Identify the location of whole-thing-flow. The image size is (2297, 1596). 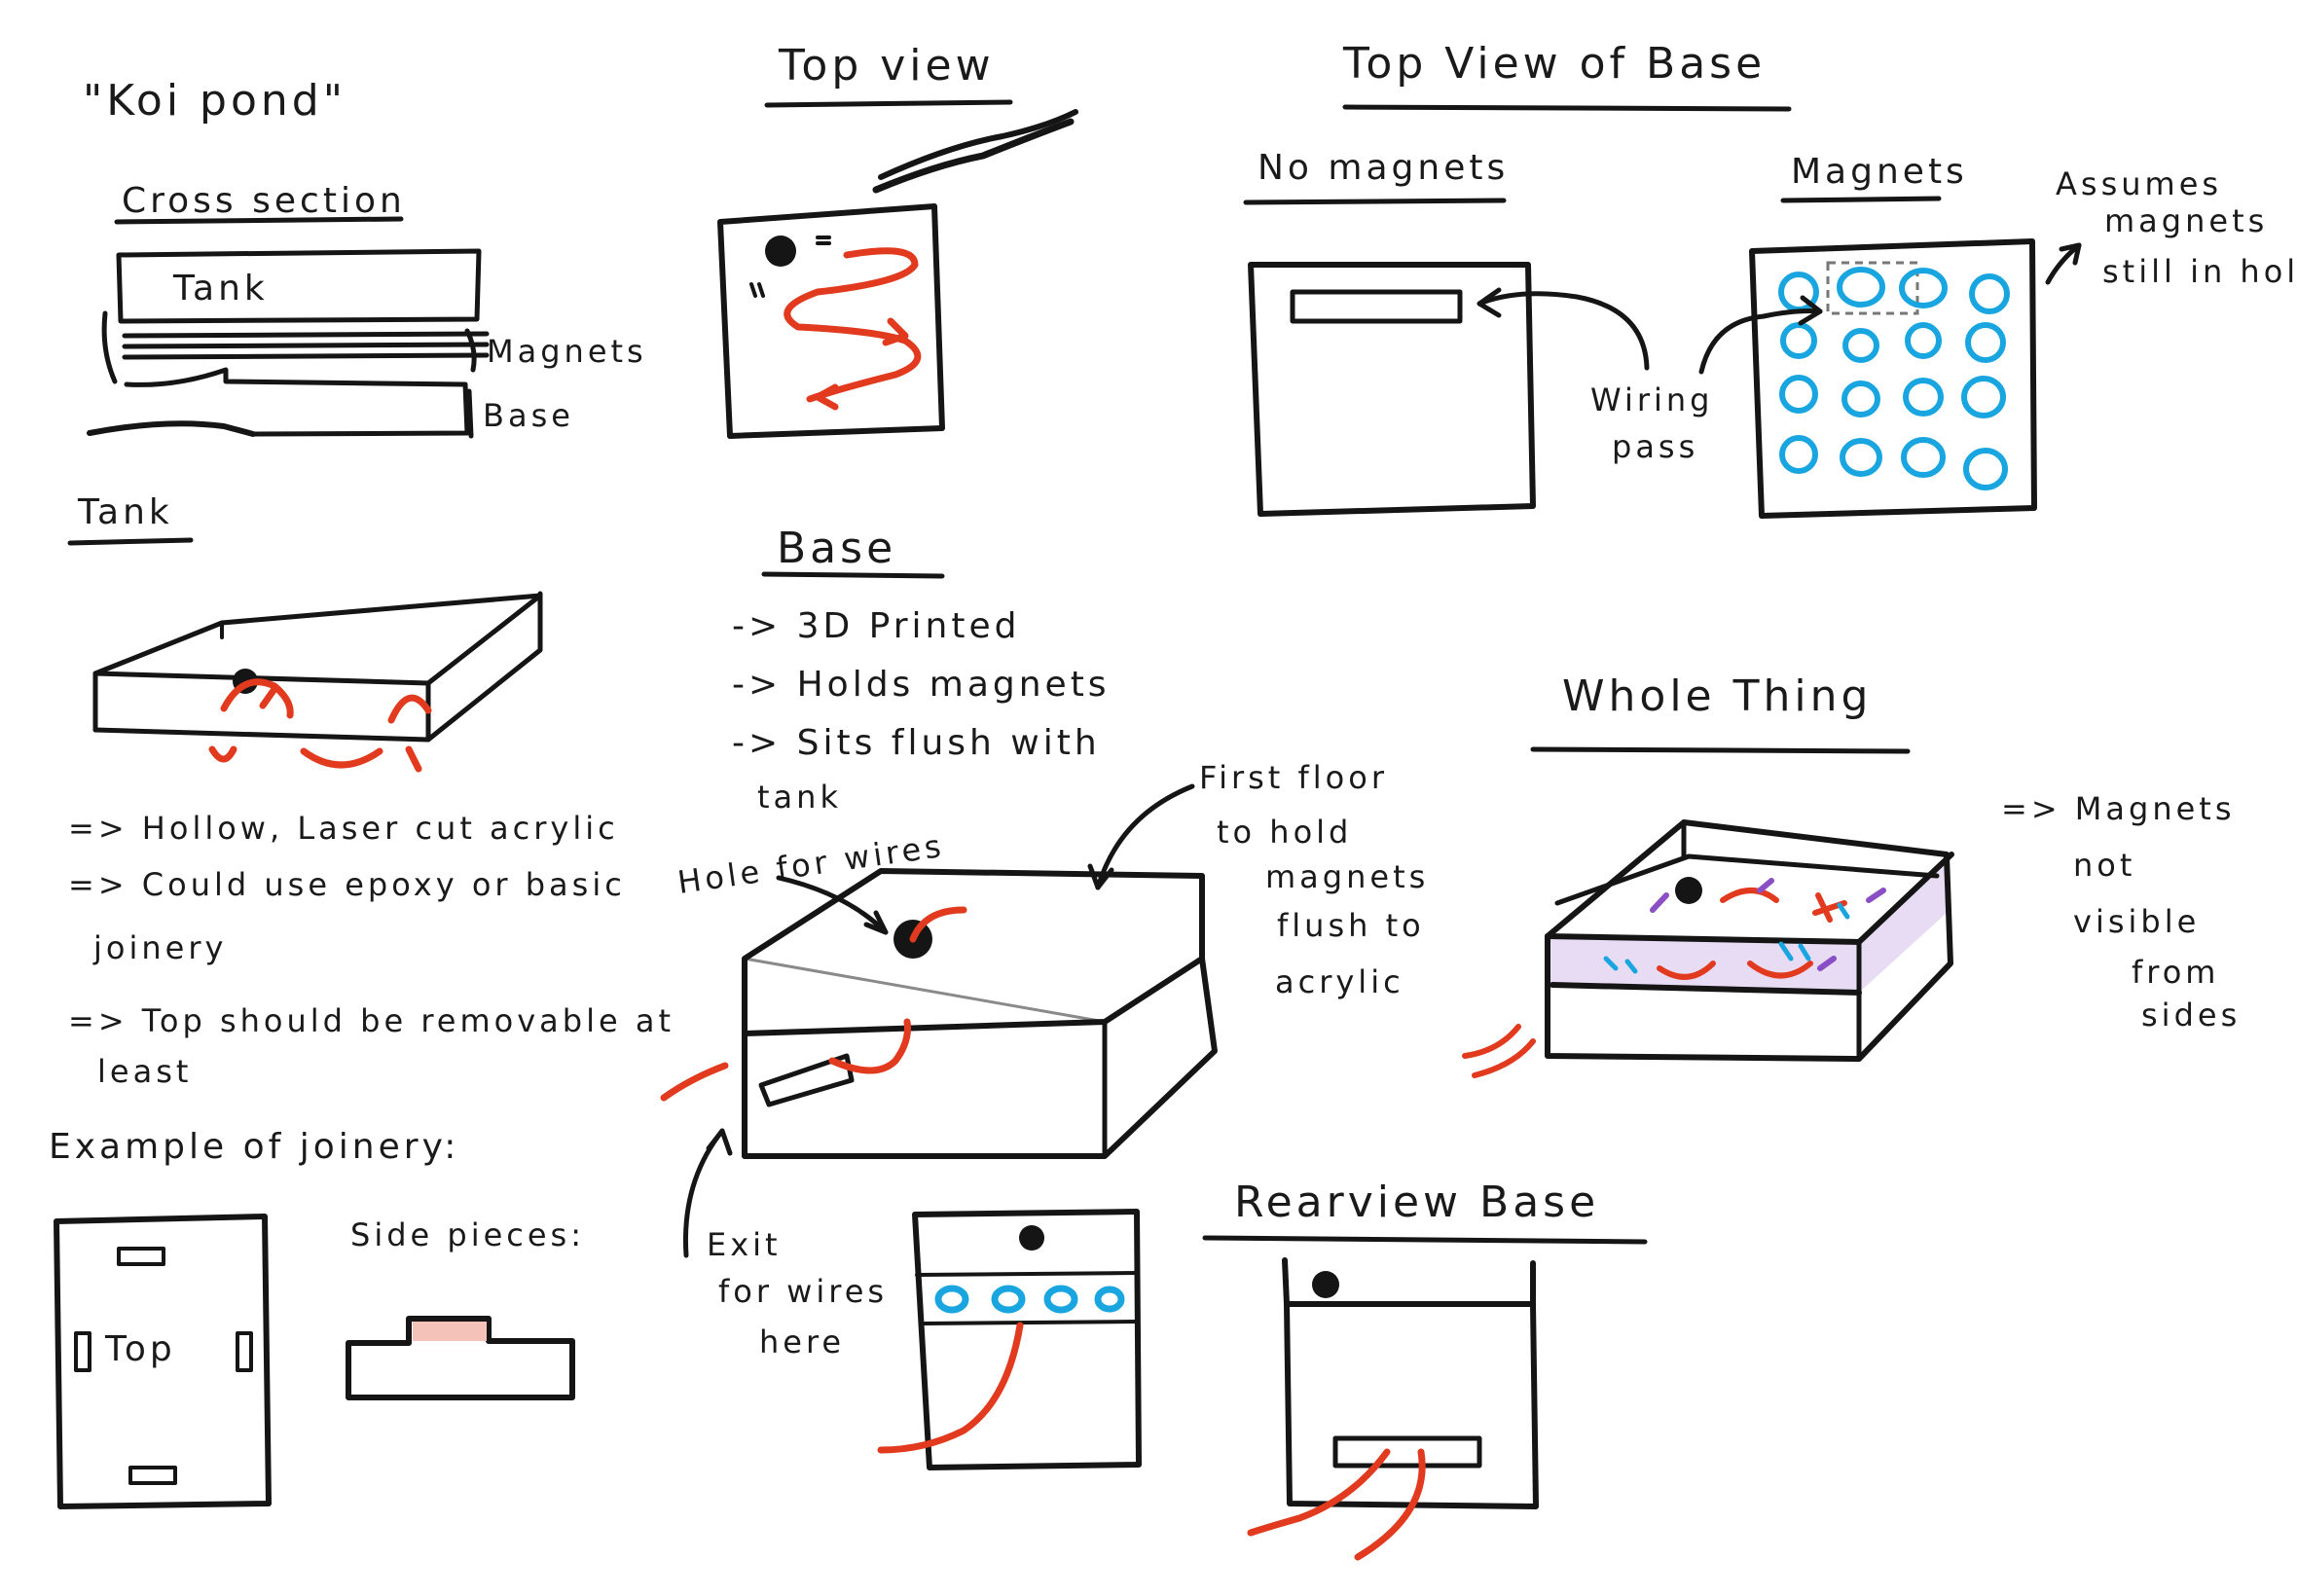
(1749, 895).